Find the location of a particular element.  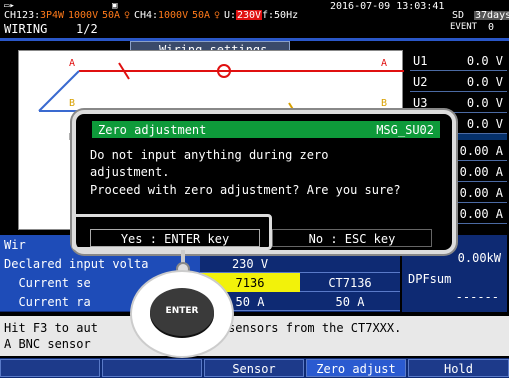

enter-key: ENTER is located at coordinates (182, 312).